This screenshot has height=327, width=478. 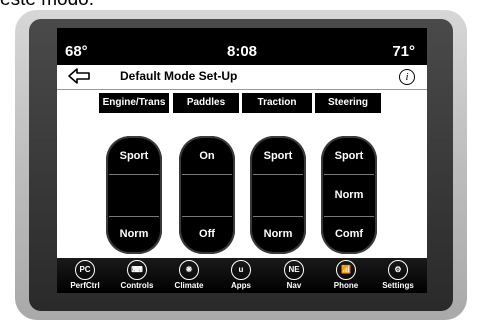 I want to click on nav-climate: ❋ Climate, so click(x=189, y=275).